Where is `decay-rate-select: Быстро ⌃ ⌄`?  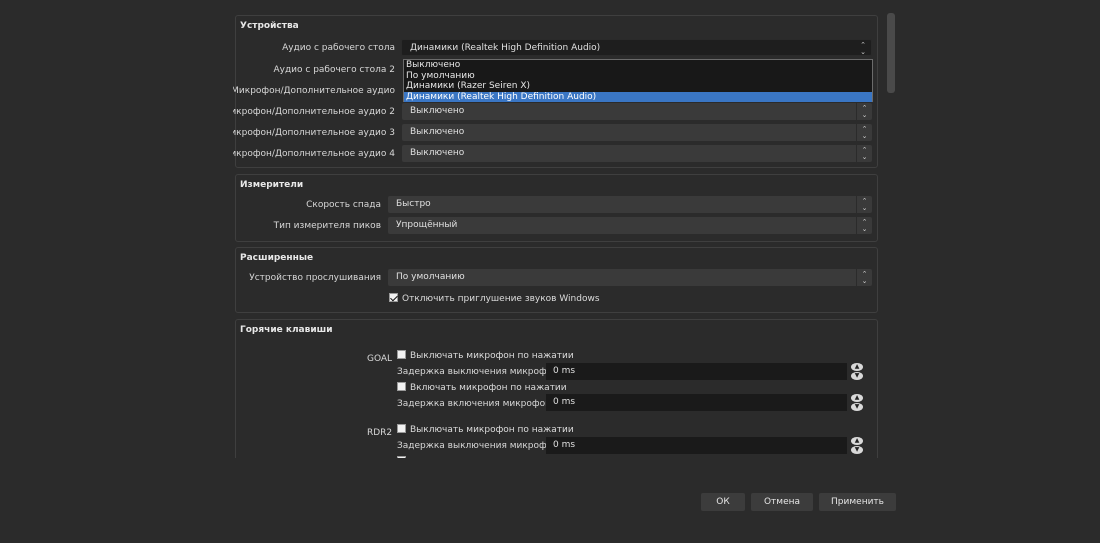
decay-rate-select: Быстро ⌃ ⌄ is located at coordinates (630, 204).